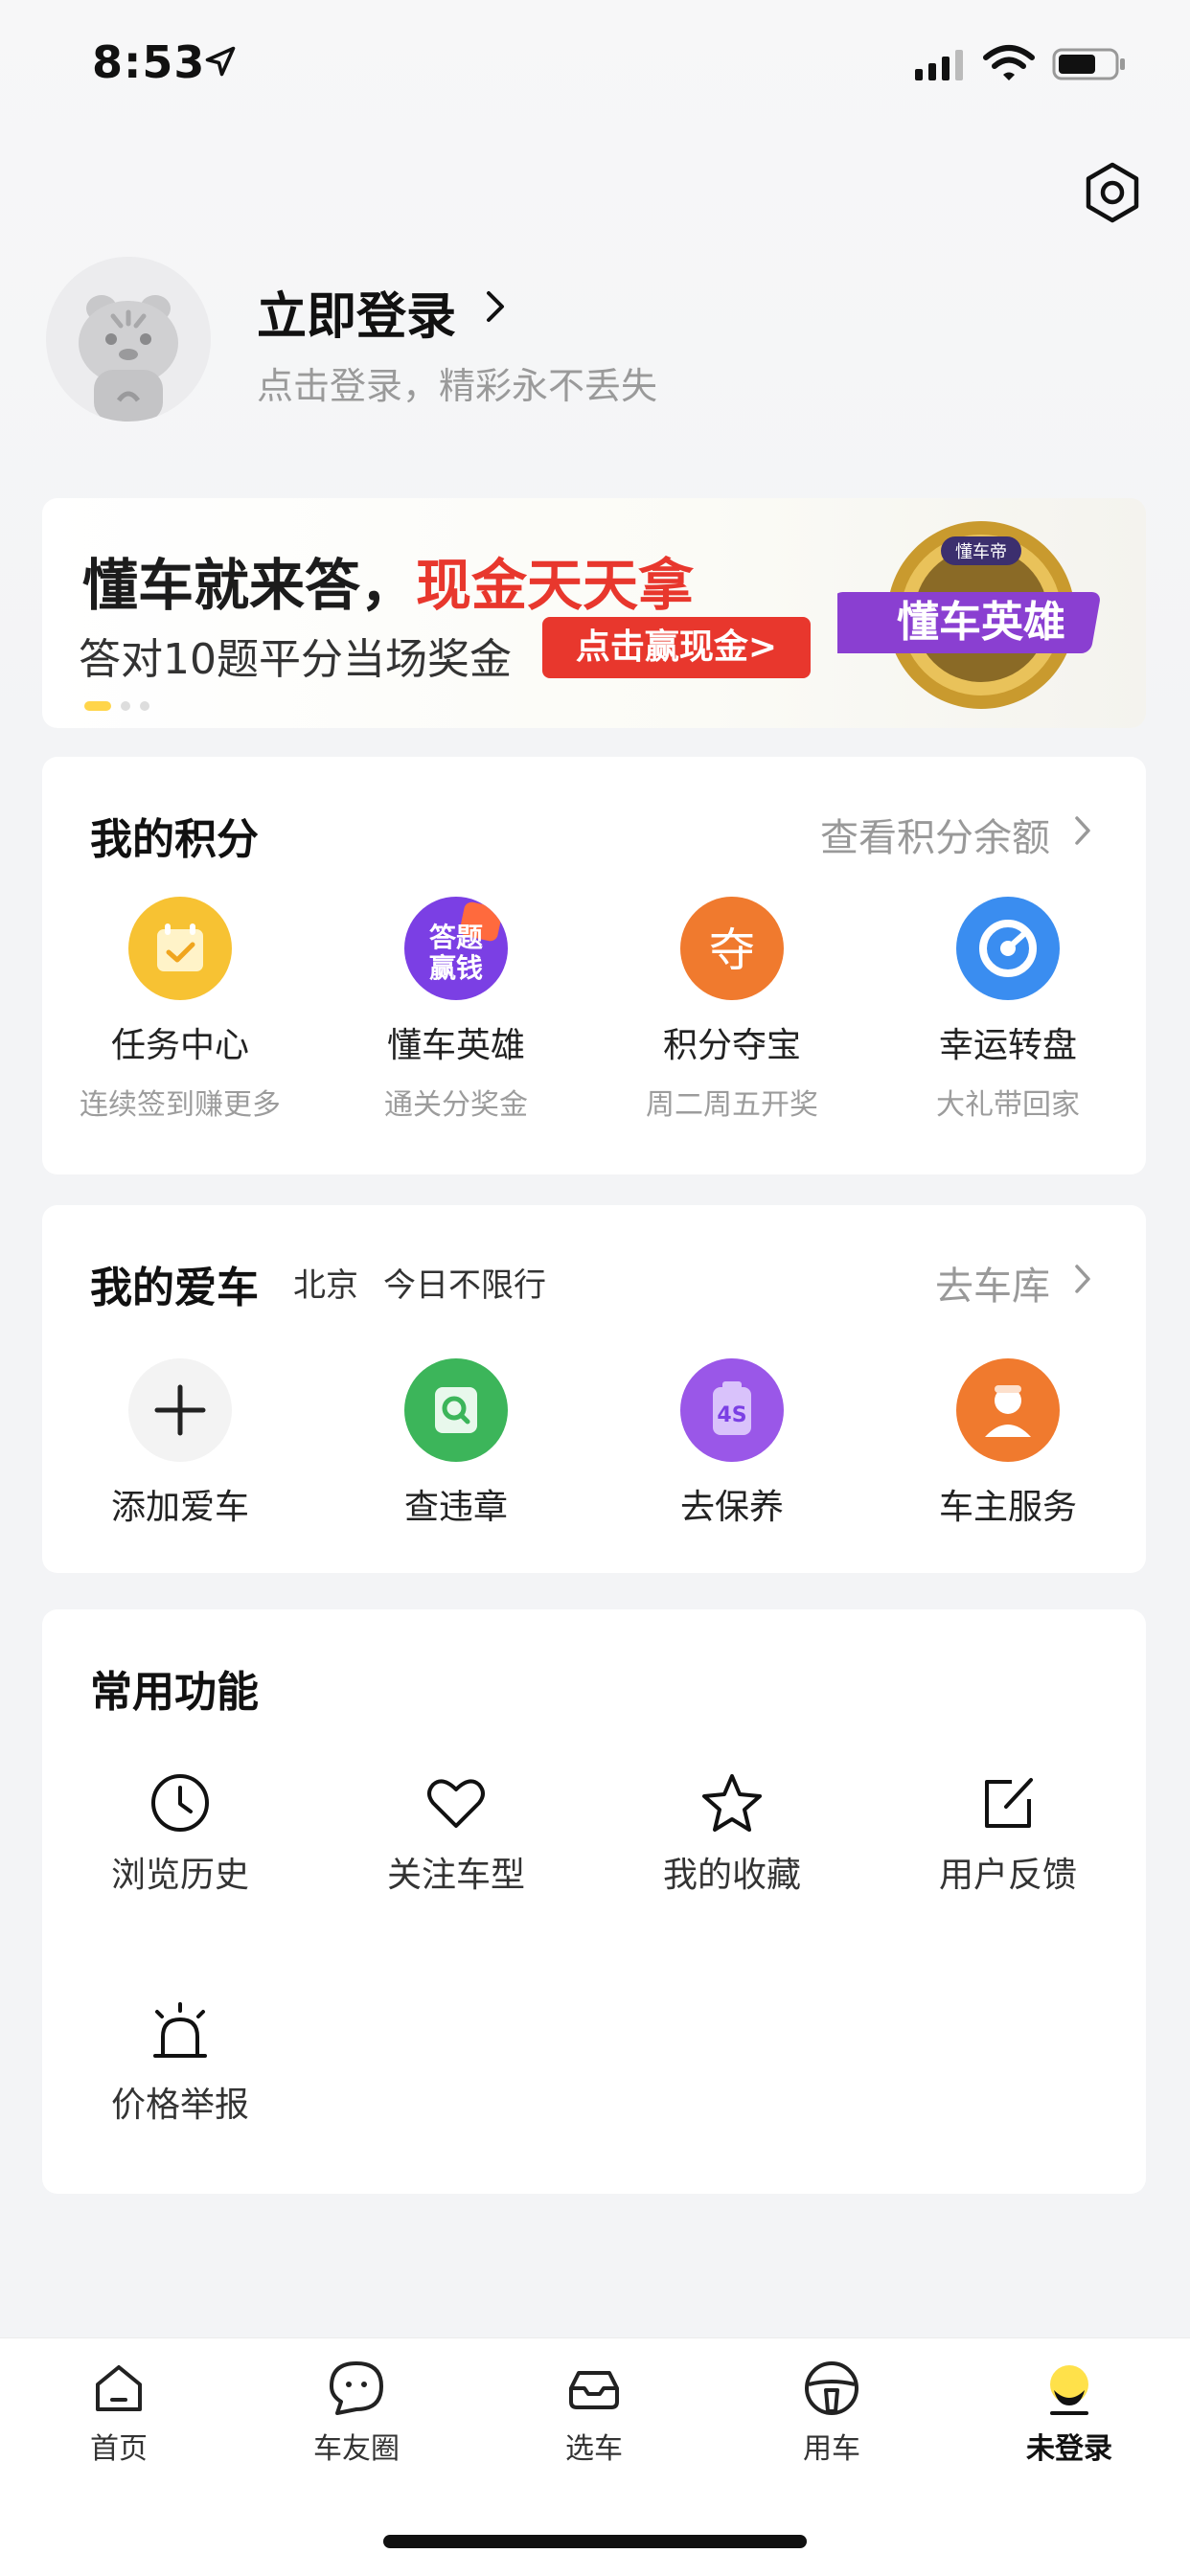 The height and width of the screenshot is (2576, 1190). Describe the element at coordinates (935, 835) in the screenshot. I see `points-balance-link: 查看积分余额` at that location.